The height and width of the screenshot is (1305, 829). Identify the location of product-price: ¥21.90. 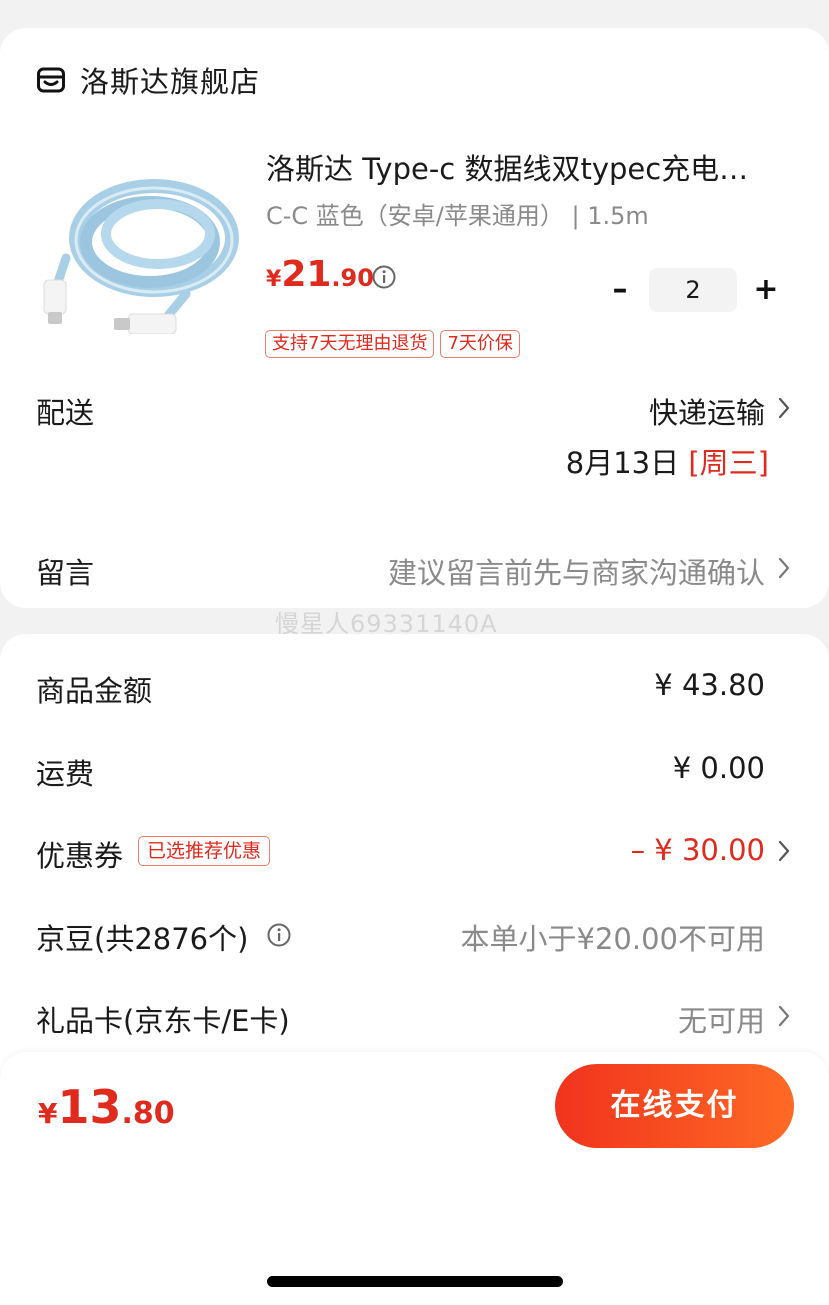
(320, 274).